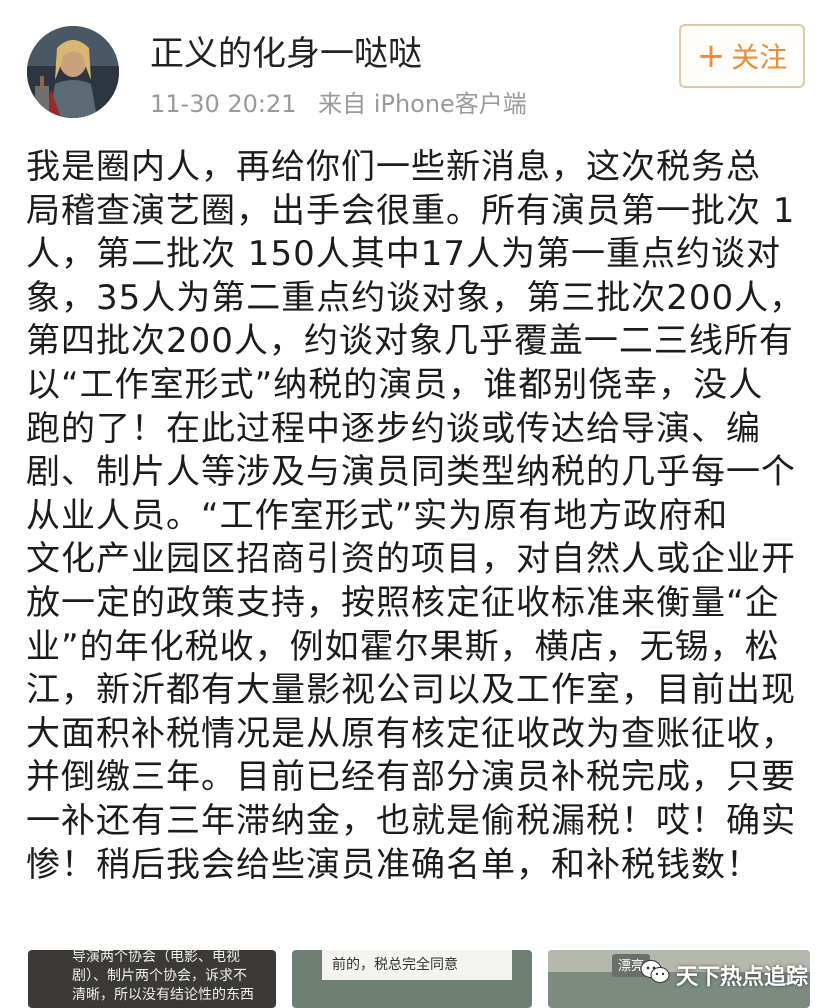 The width and height of the screenshot is (838, 1008). I want to click on post-source: 来自 iPhone客户端, so click(422, 104).